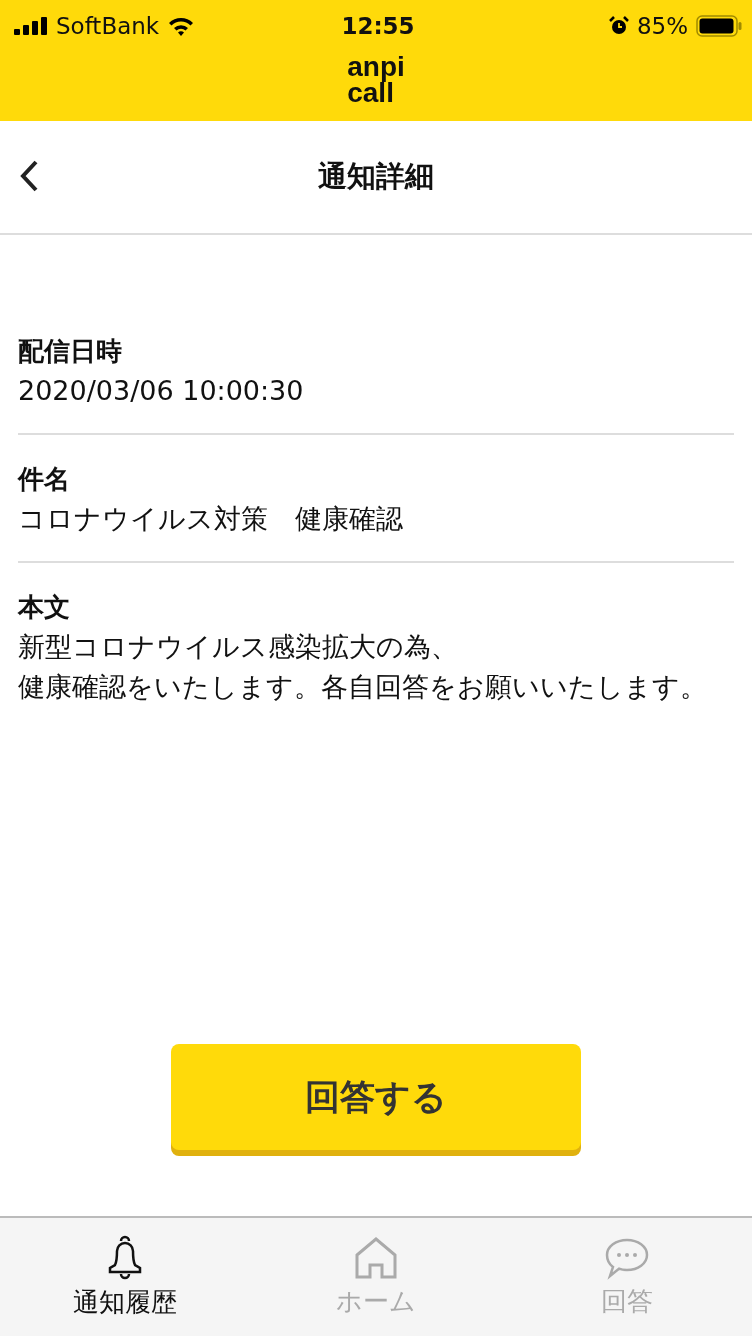  Describe the element at coordinates (211, 519) in the screenshot. I see `field-value: コロナウイルス対策 健康確認` at that location.